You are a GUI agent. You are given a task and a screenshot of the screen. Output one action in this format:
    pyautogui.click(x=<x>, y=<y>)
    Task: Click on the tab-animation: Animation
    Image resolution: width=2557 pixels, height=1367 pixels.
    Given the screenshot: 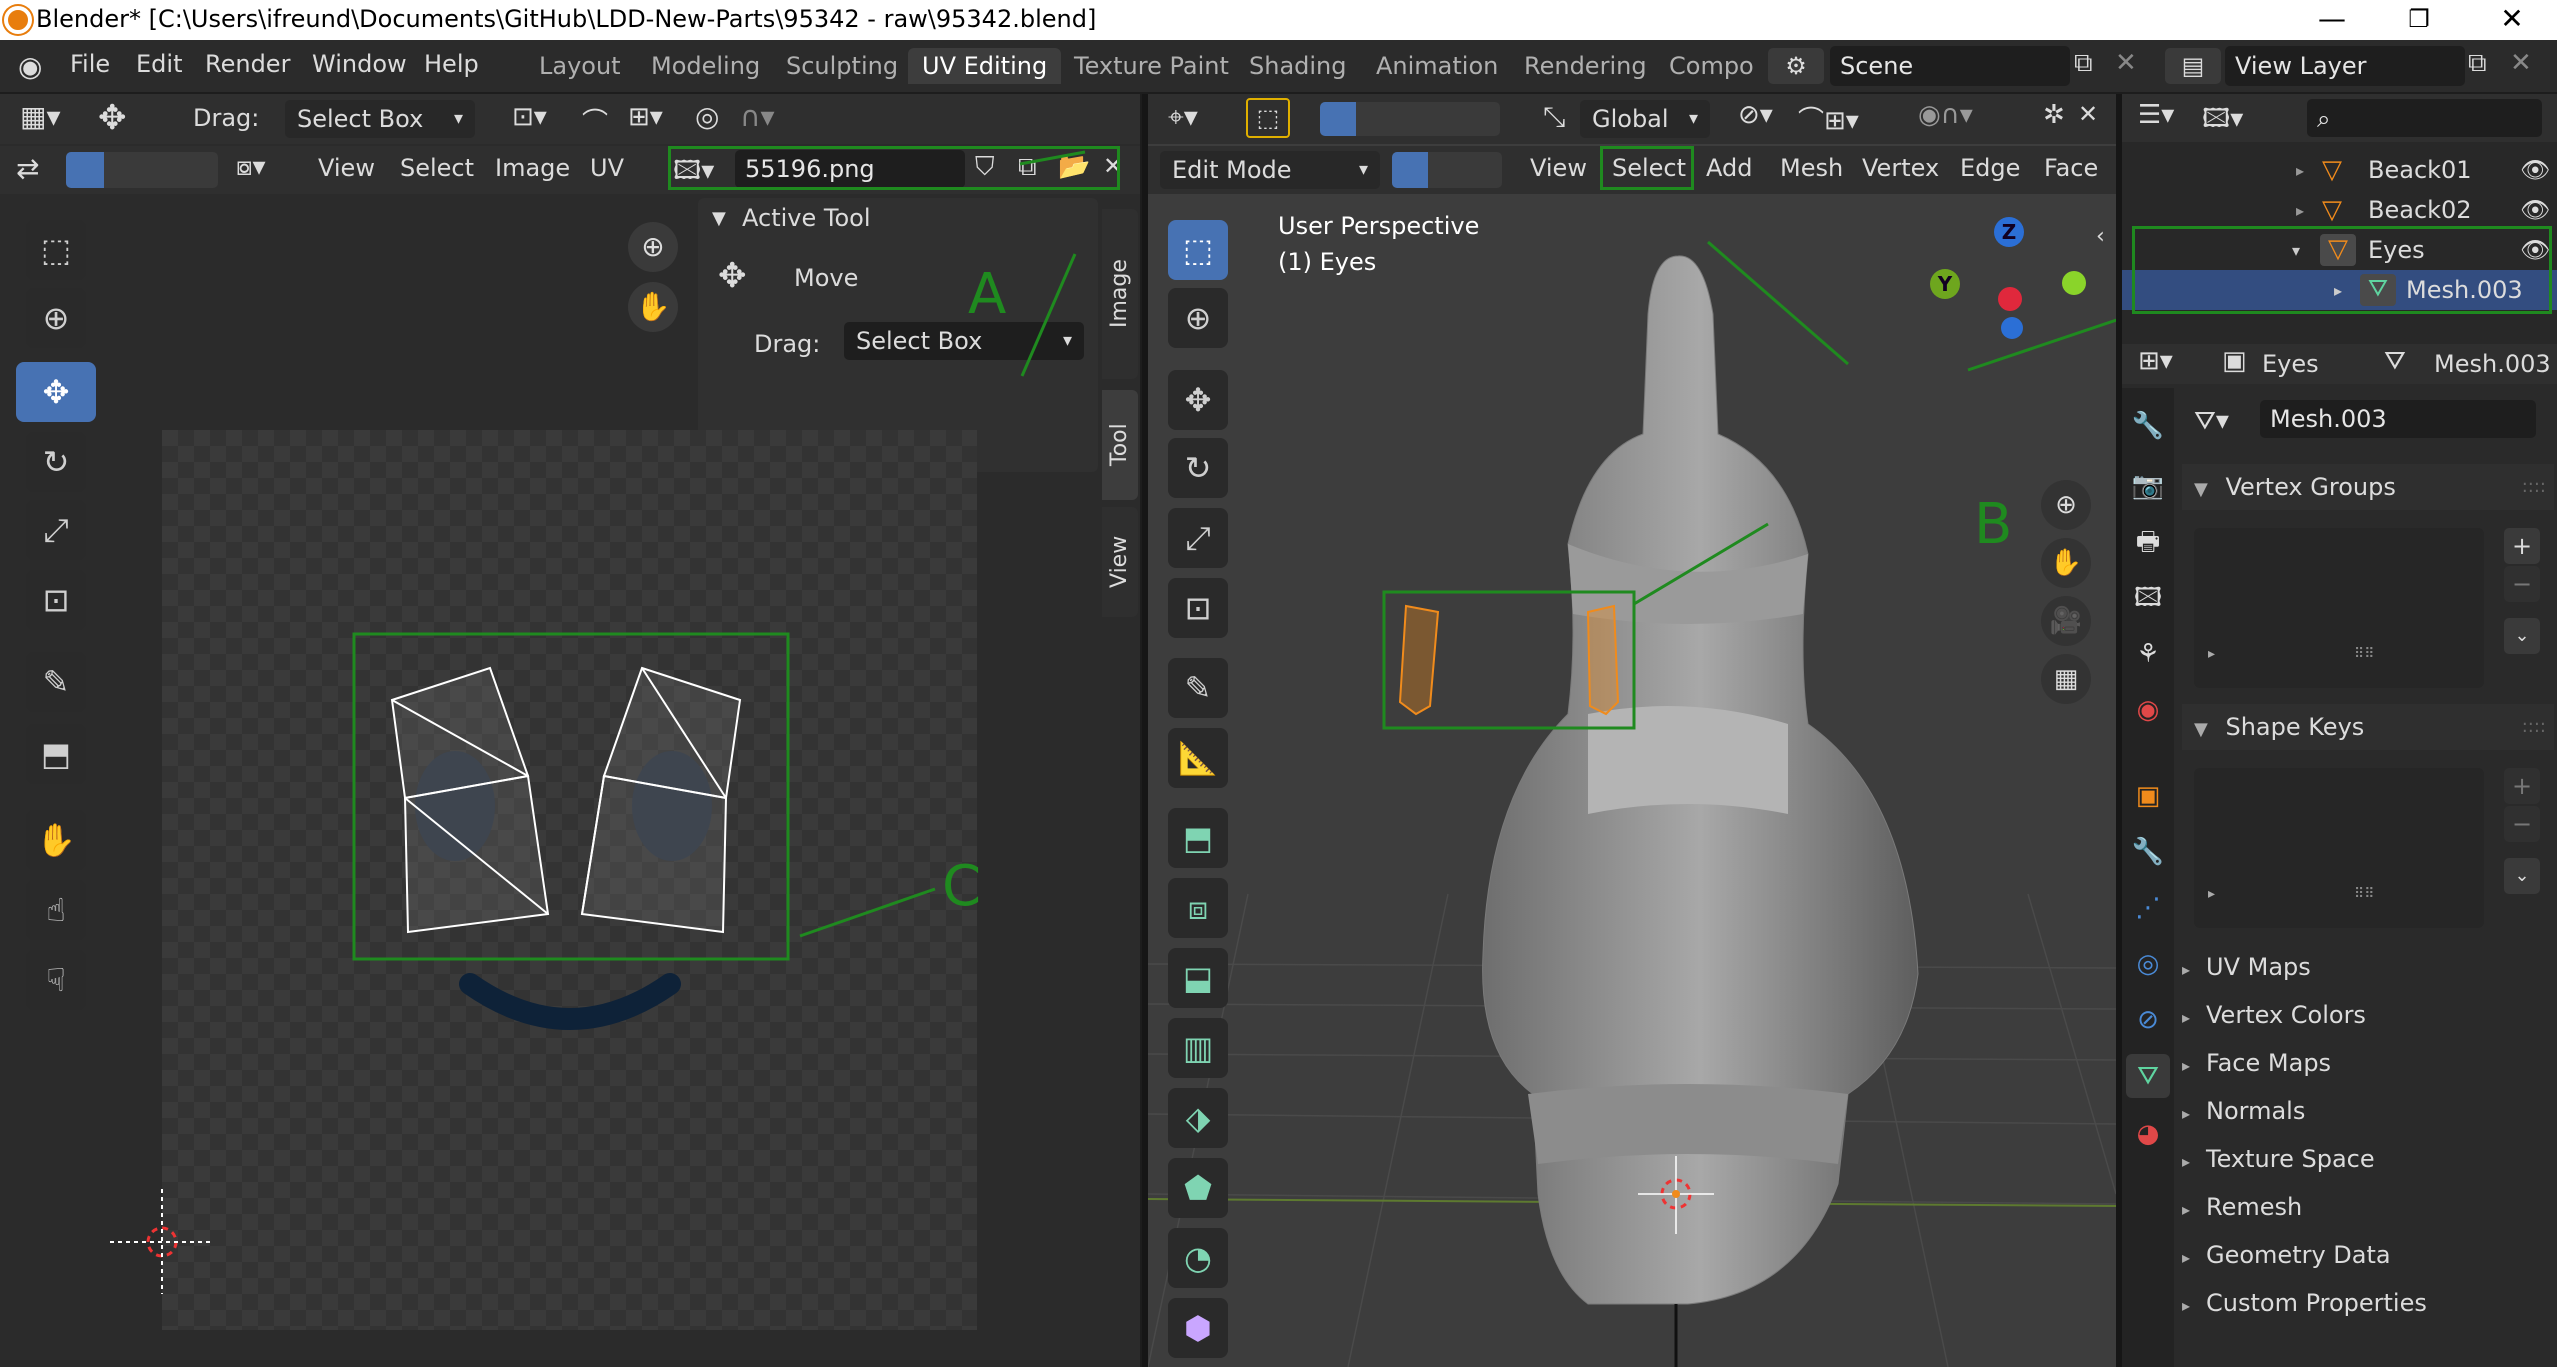 What is the action you would take?
    pyautogui.click(x=1437, y=66)
    